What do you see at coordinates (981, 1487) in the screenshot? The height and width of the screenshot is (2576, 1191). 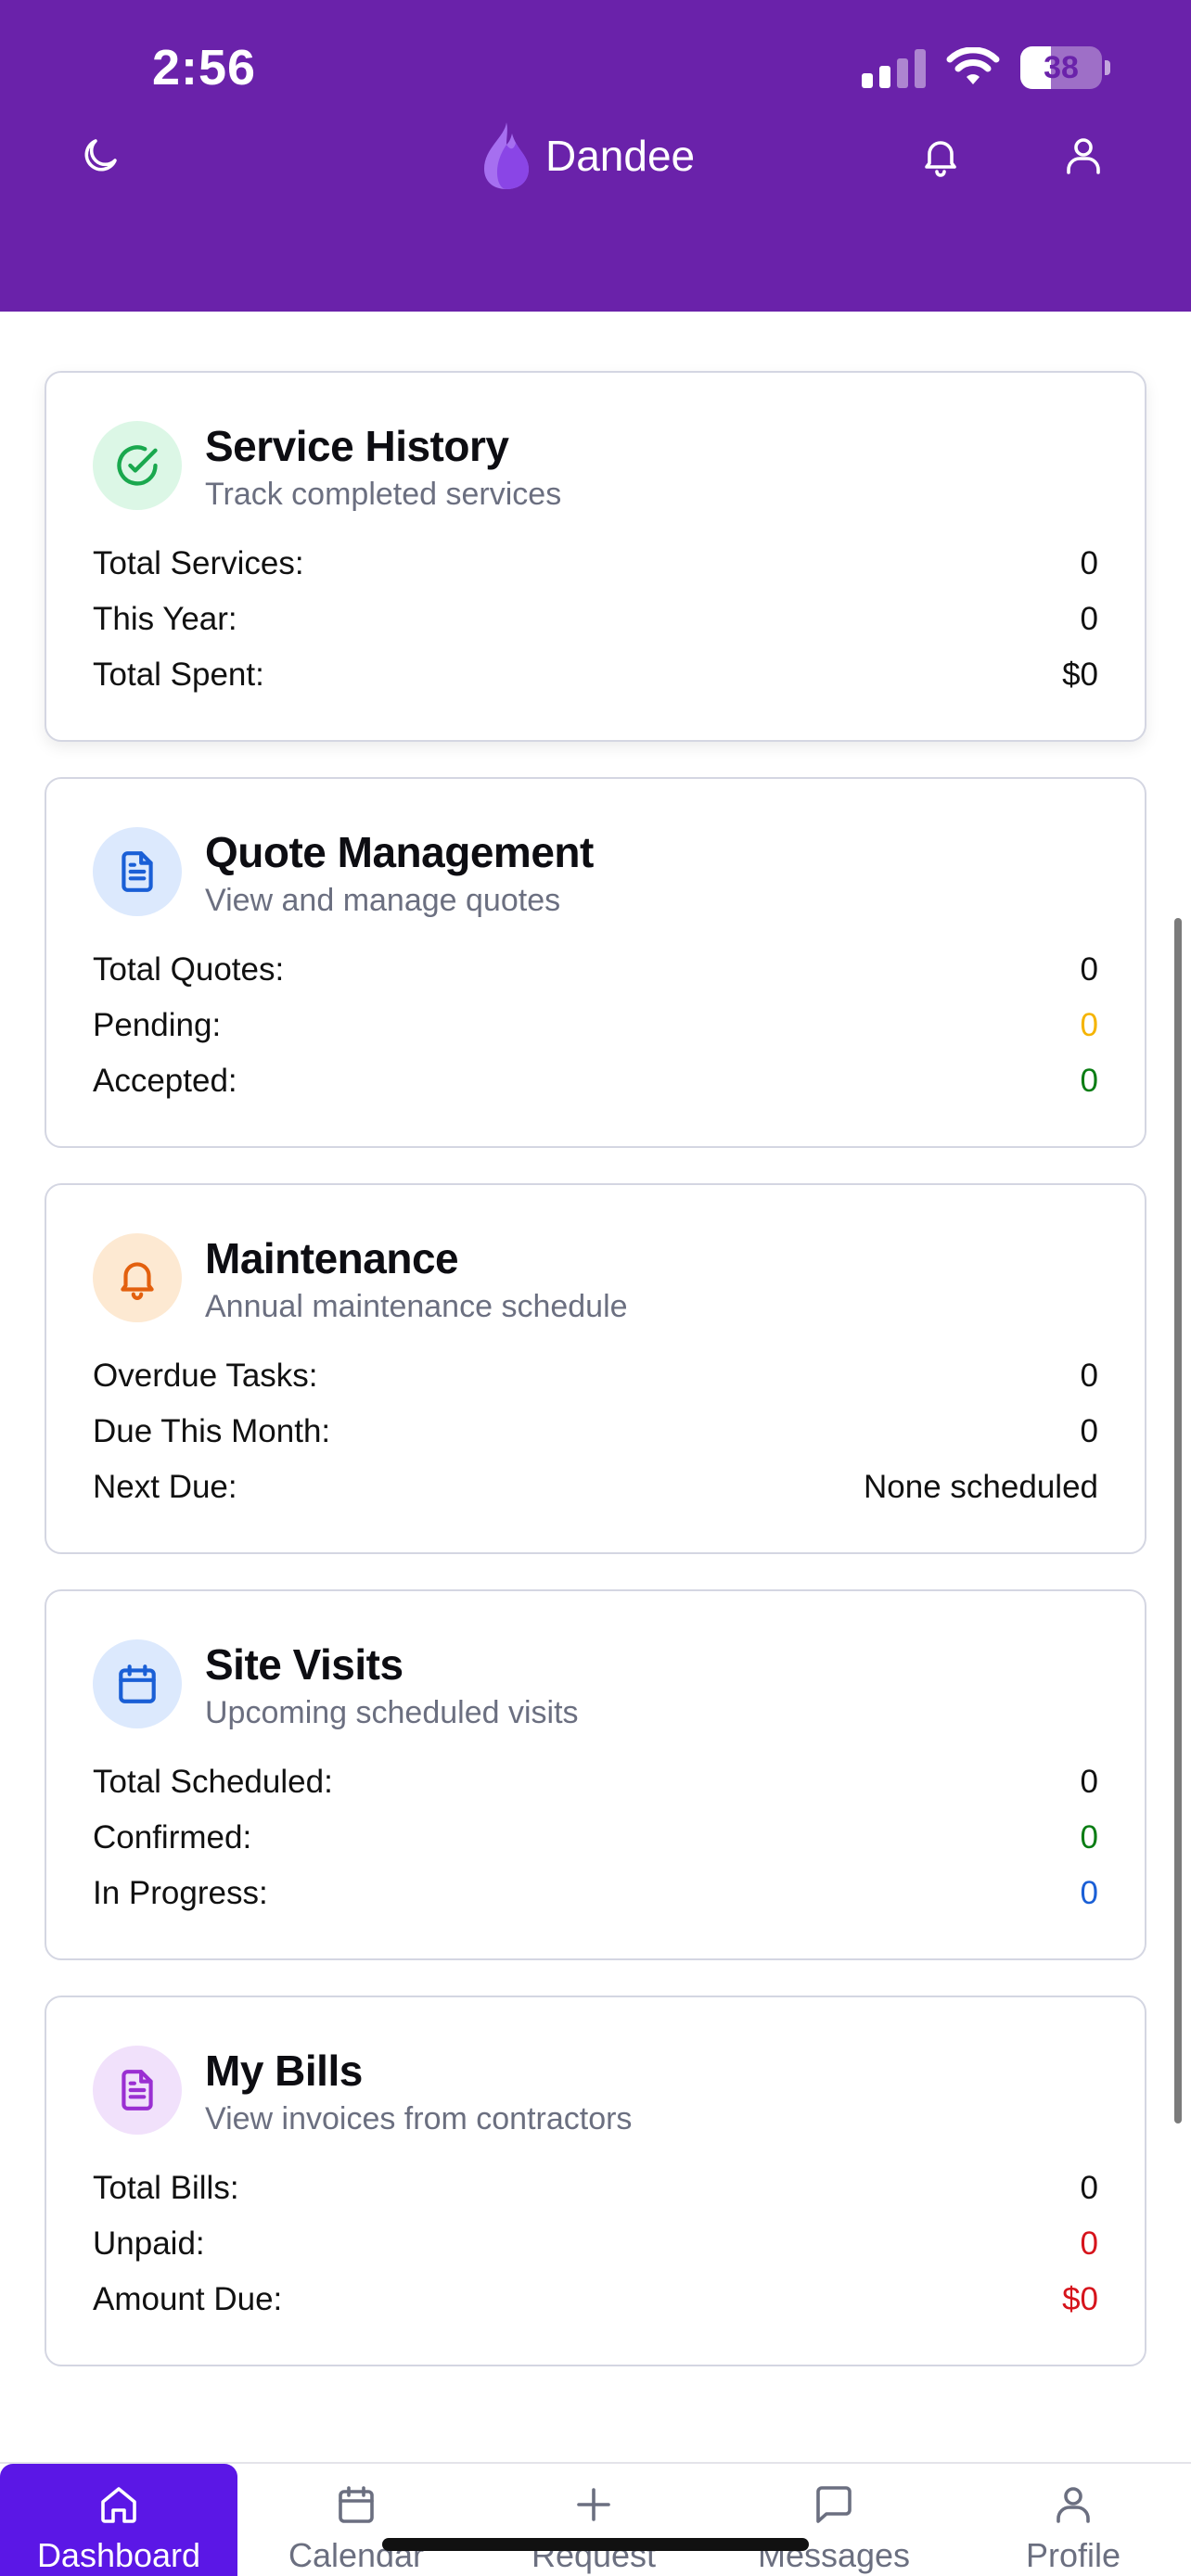 I see `stat-value: None scheduled` at bounding box center [981, 1487].